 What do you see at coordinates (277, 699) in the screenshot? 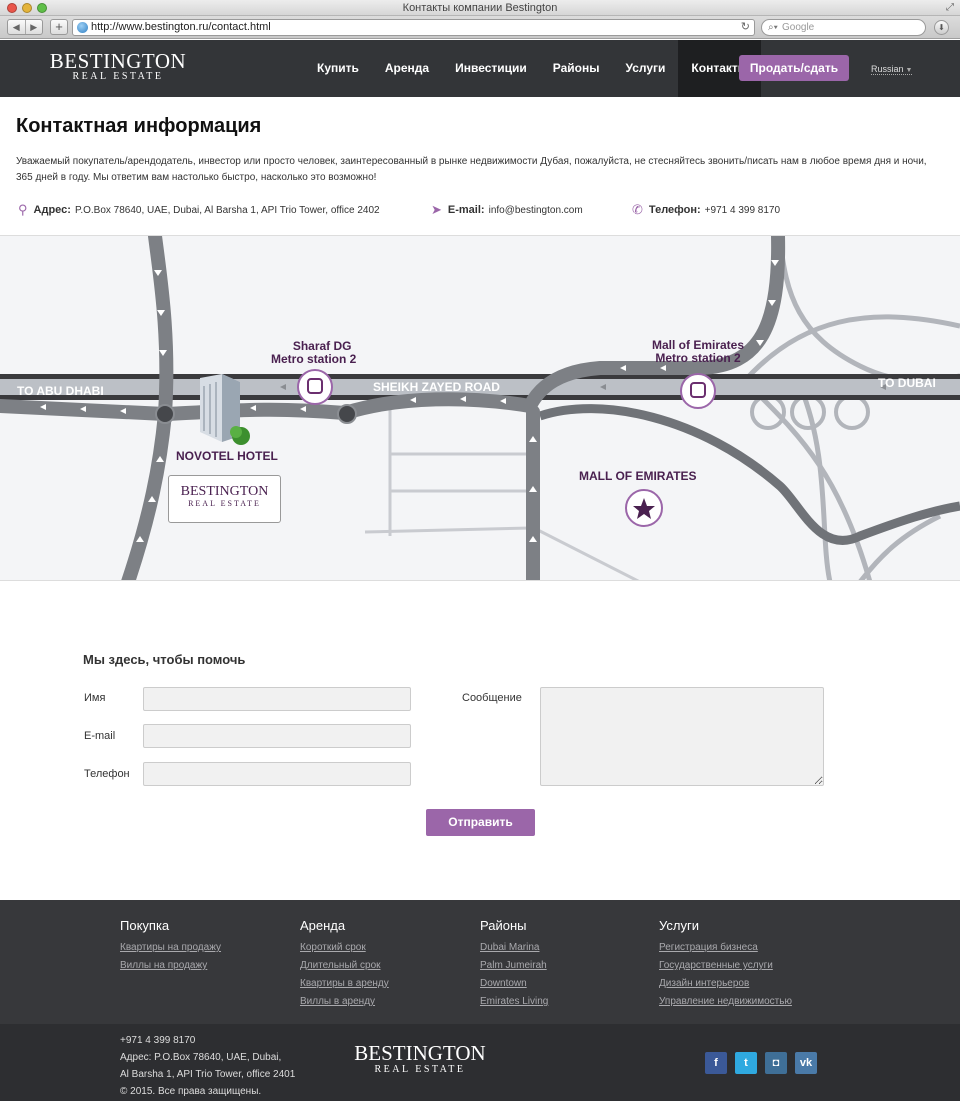
I see `name-field` at bounding box center [277, 699].